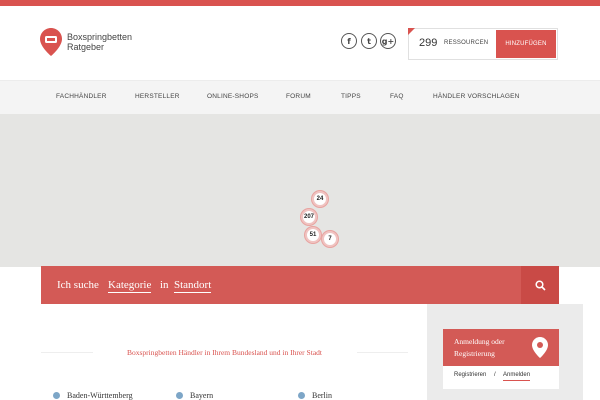 The height and width of the screenshot is (400, 600). I want to click on nav-item-faq: FAQ, so click(397, 96).